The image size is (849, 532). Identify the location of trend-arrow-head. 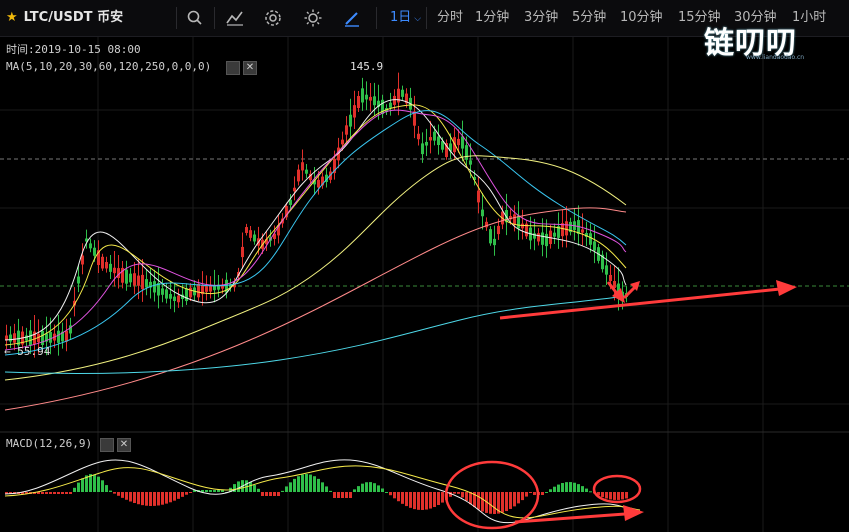
(786, 288).